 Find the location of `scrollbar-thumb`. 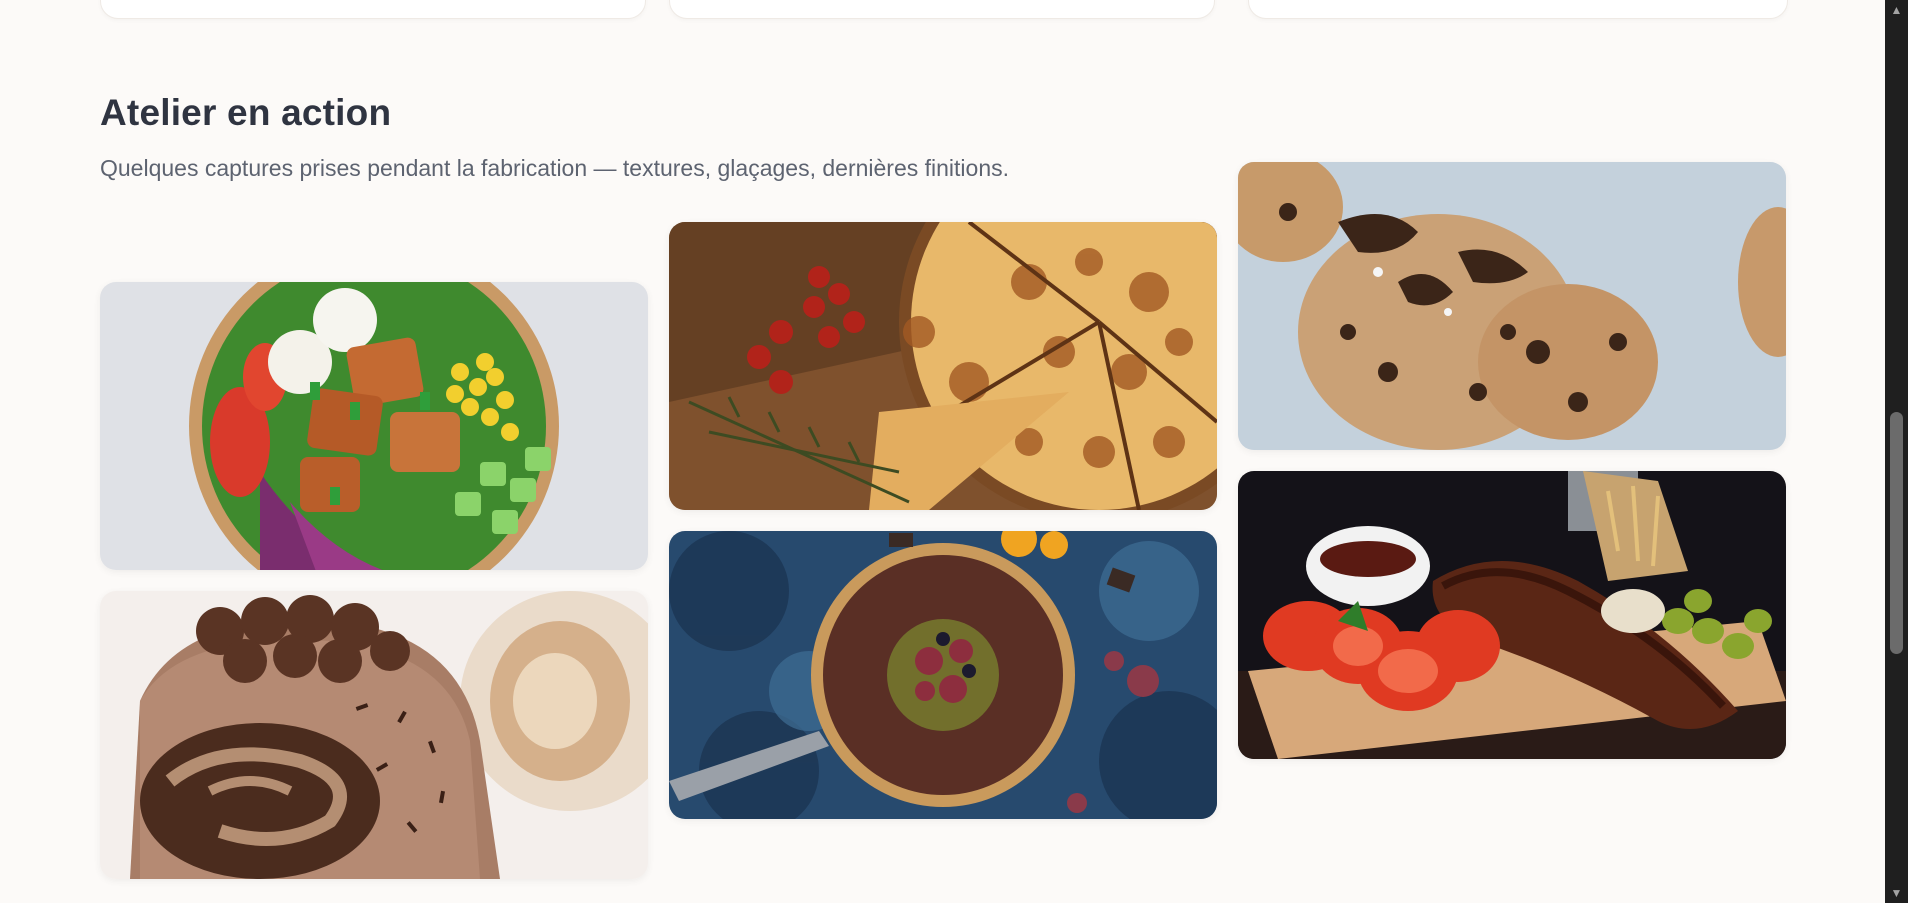

scrollbar-thumb is located at coordinates (1896, 533).